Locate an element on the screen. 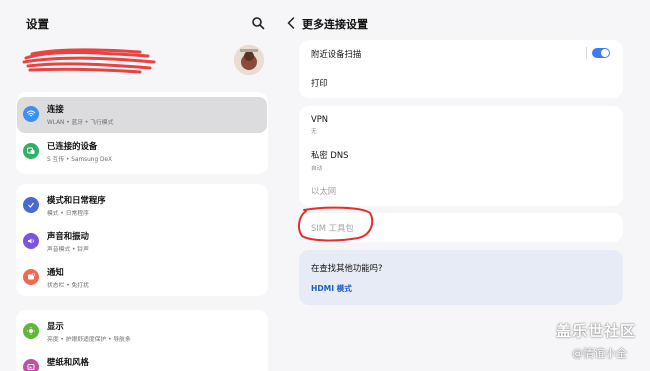 The height and width of the screenshot is (371, 650). settings-group-3: 显示 亮度 • 护眼舒适度保护 • 导航条 壁纸和风格 is located at coordinates (142, 340).